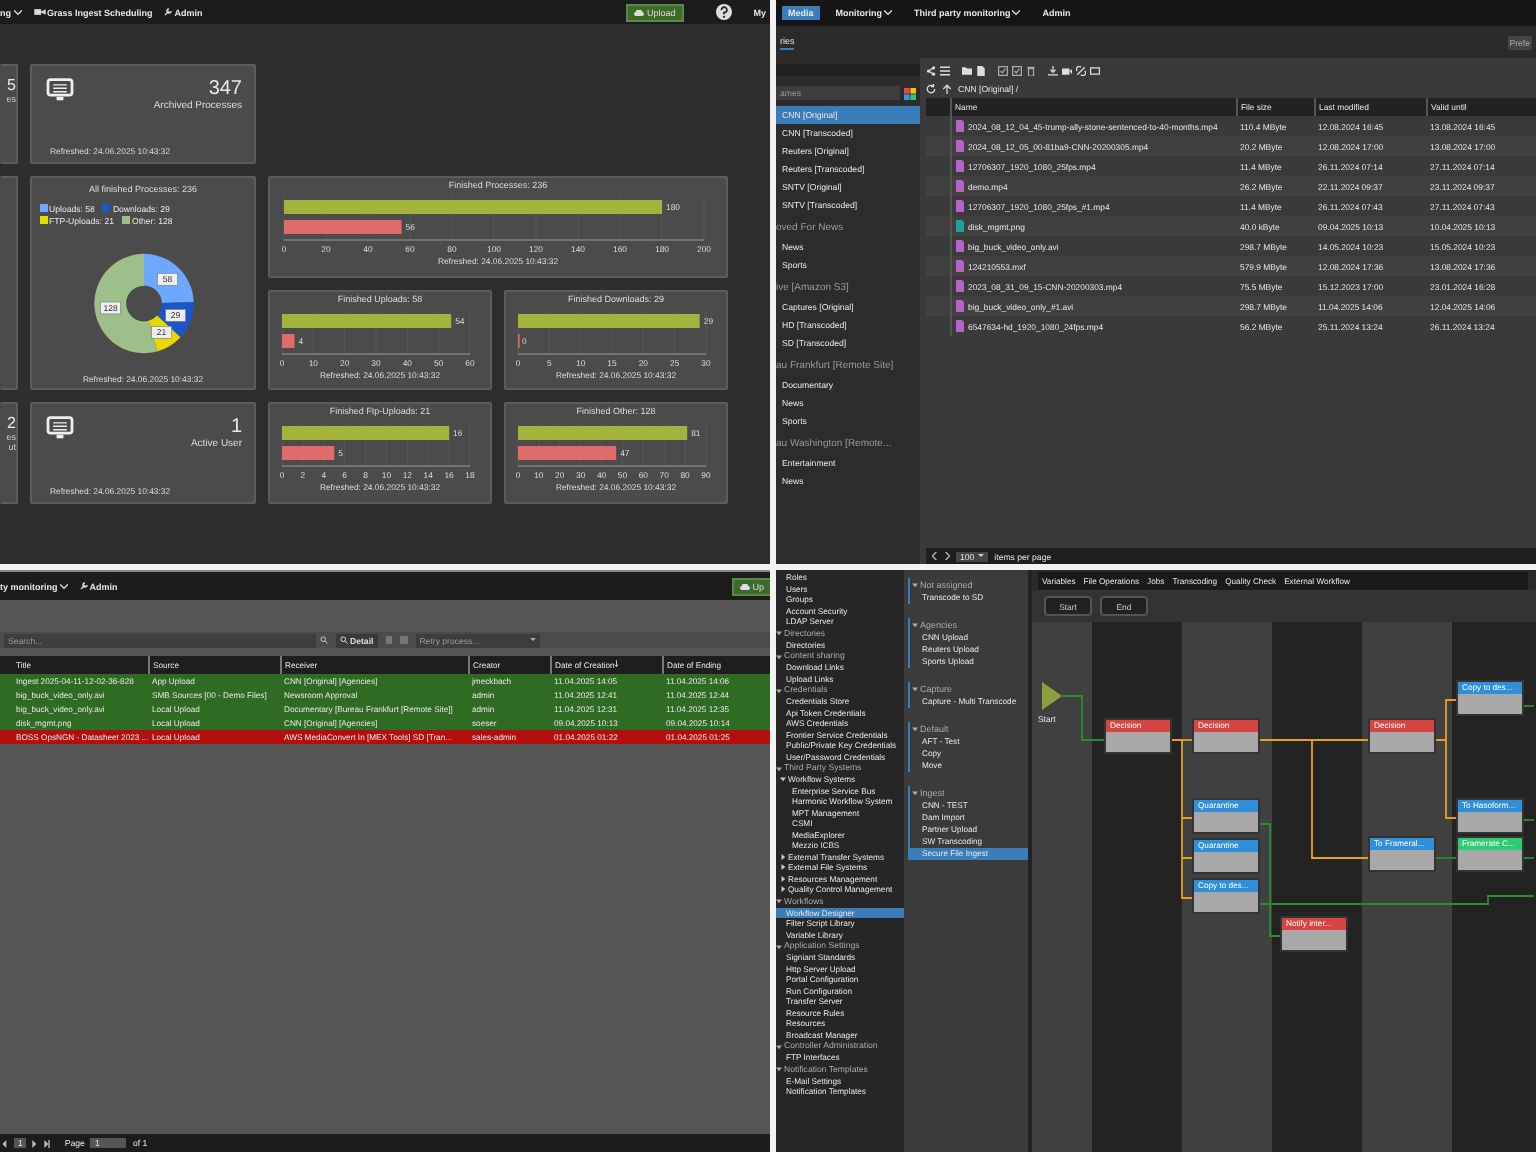 The image size is (1536, 1152). I want to click on list-icon, so click(945, 70).